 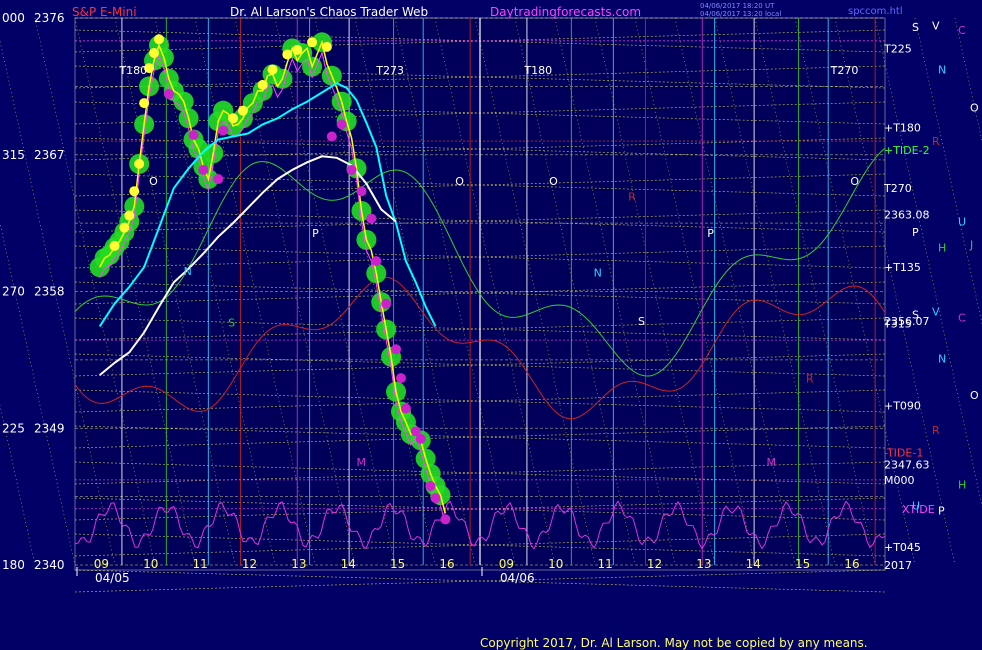 What do you see at coordinates (899, 480) in the screenshot?
I see `right-label: M000` at bounding box center [899, 480].